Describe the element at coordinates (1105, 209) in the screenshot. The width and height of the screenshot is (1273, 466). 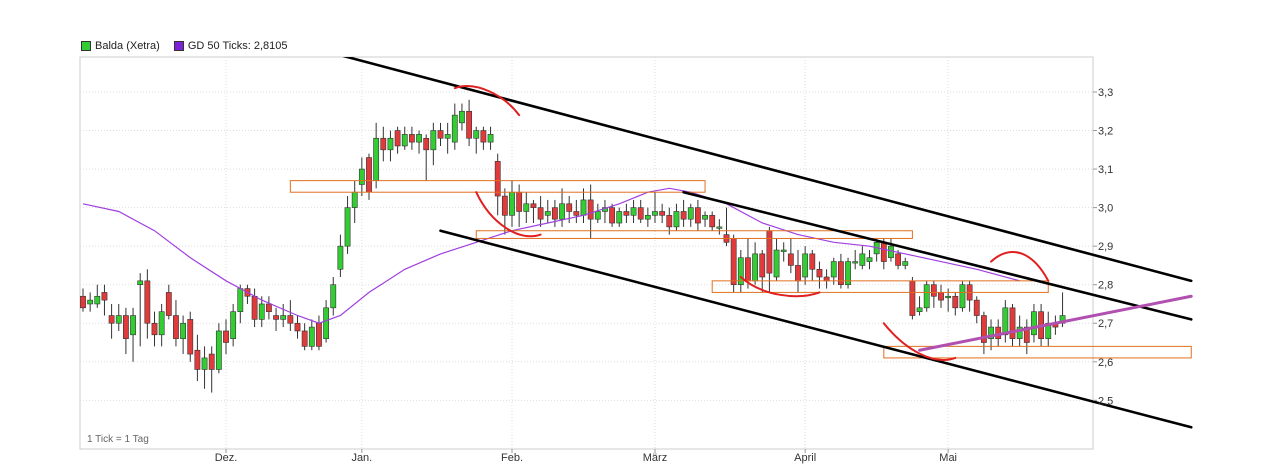
I see `y-tick-label: 3,0` at that location.